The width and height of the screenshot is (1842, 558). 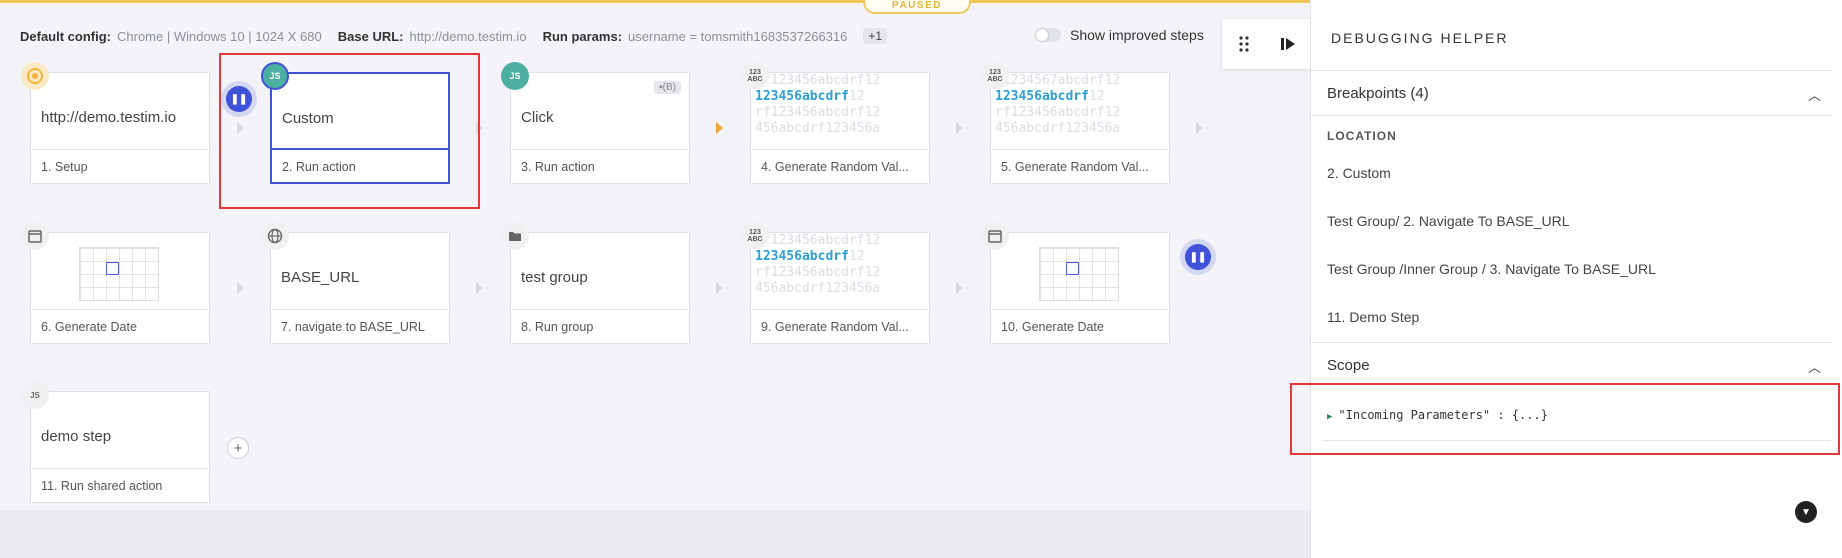 What do you see at coordinates (120, 166) in the screenshot?
I see `step-footer: 1. Setup` at bounding box center [120, 166].